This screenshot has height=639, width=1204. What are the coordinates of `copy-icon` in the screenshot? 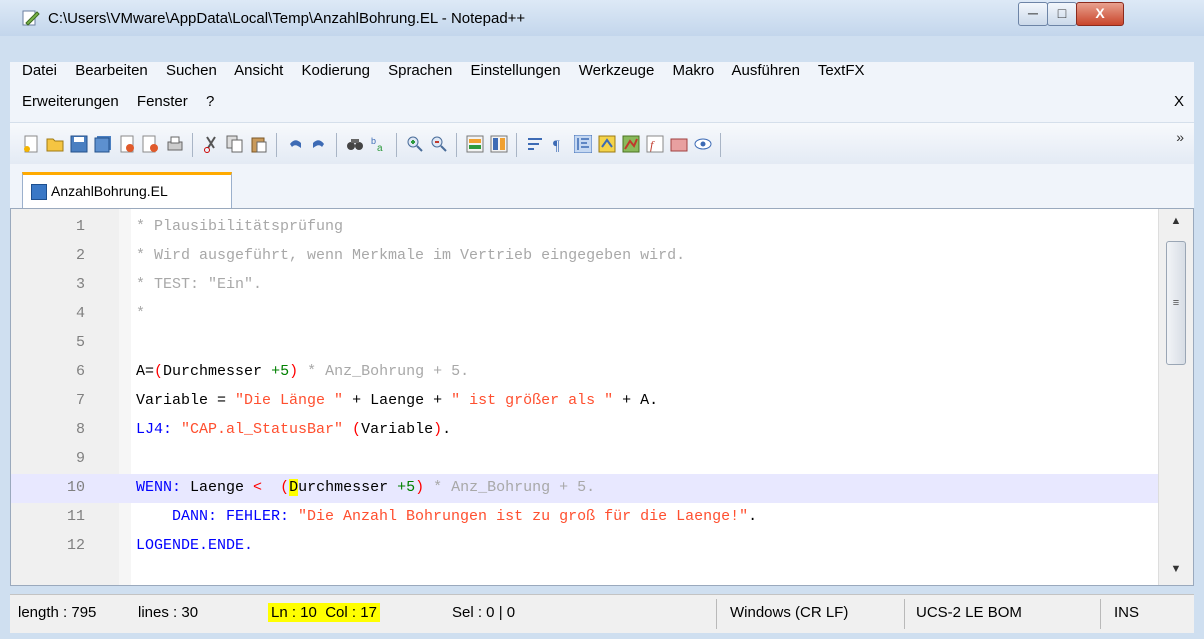 It's located at (235, 144).